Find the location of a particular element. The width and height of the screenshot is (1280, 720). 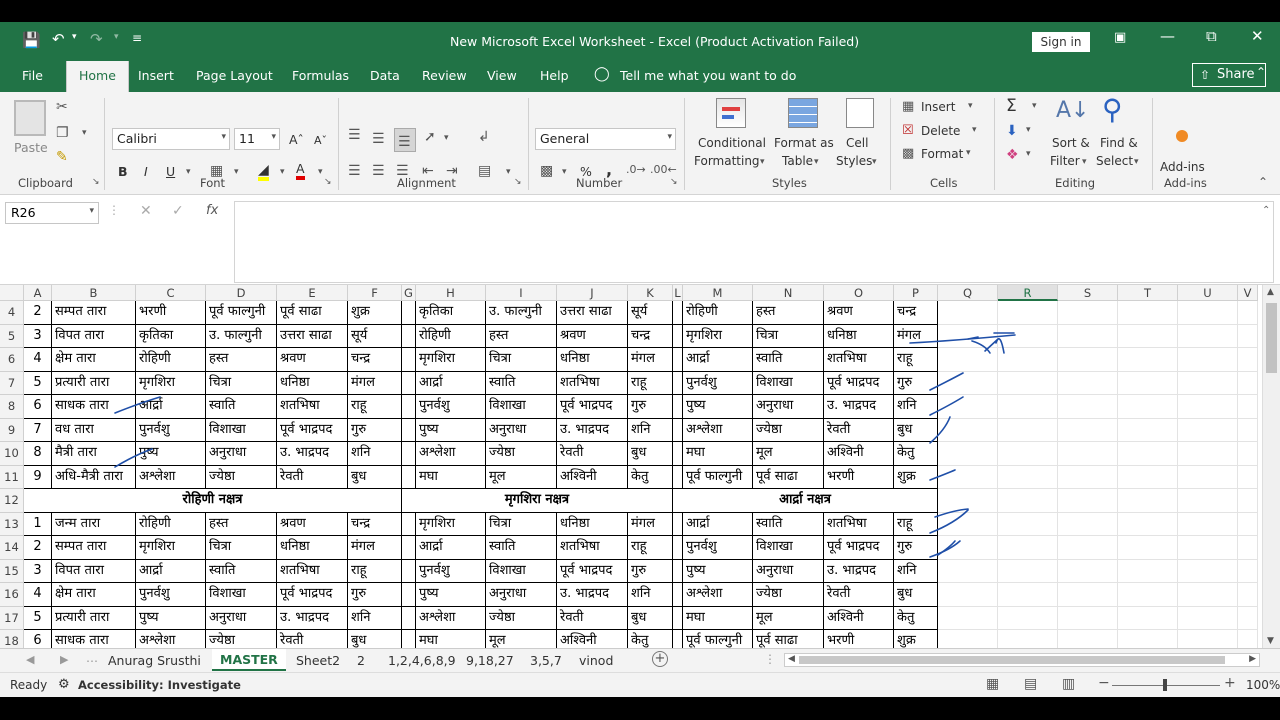

table-cell: रेवती is located at coordinates (859, 430).